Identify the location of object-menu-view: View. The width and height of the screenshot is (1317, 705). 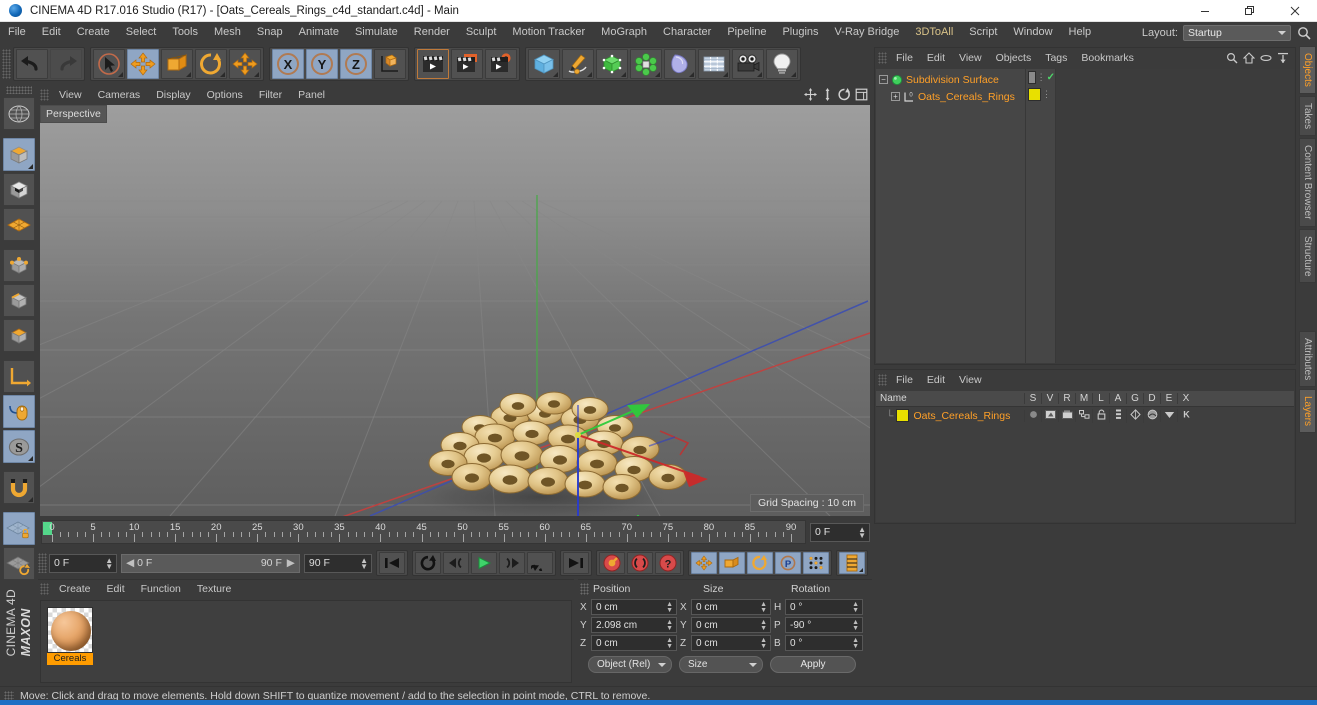
(970, 58).